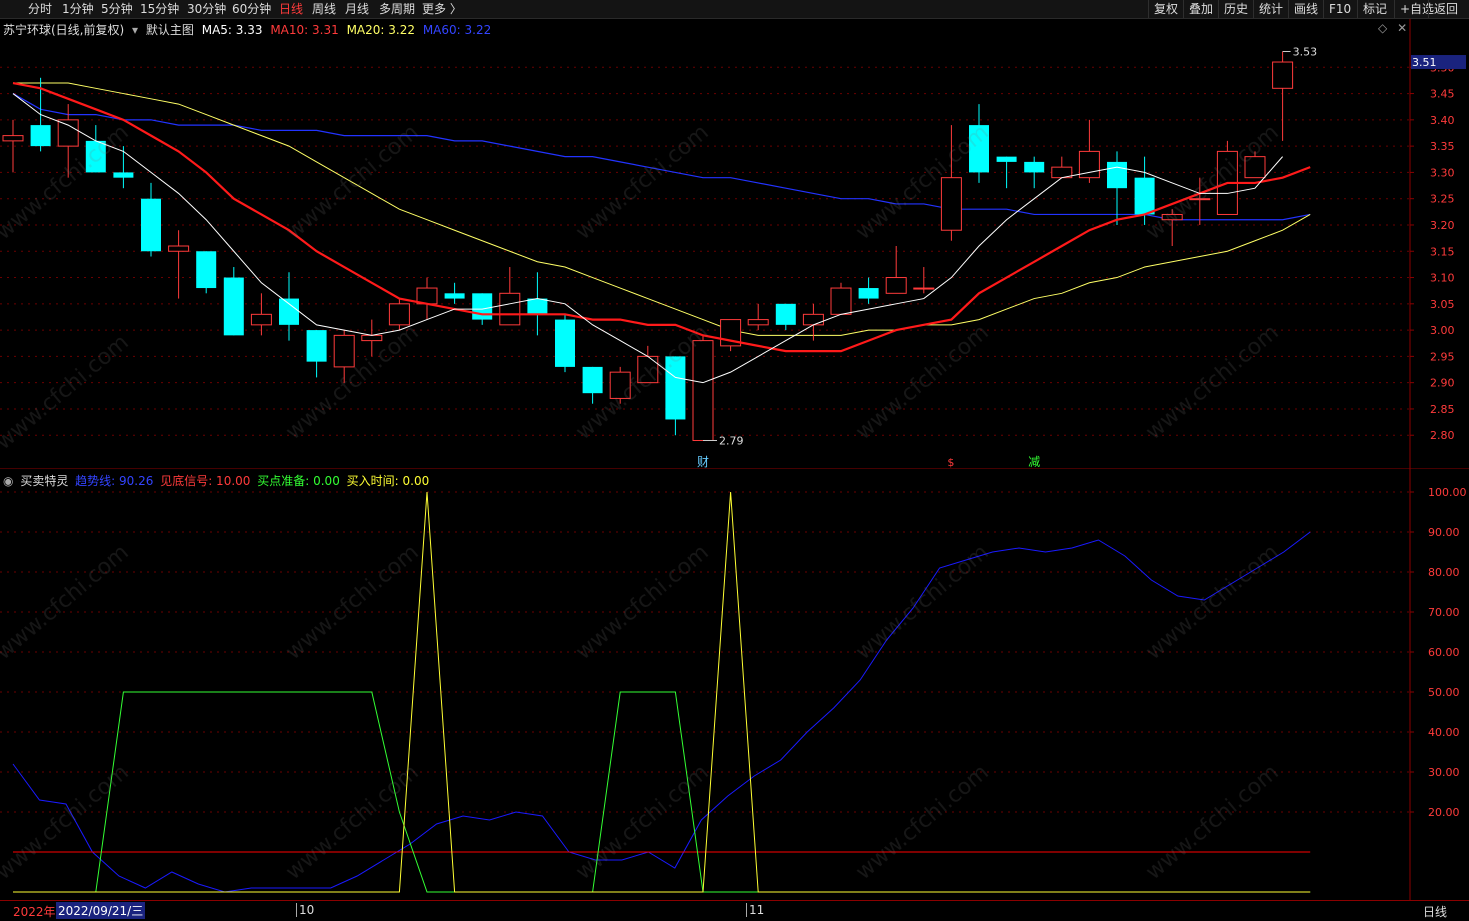 Image resolution: width=1469 pixels, height=921 pixels. What do you see at coordinates (291, 9) in the screenshot?
I see `period-tab-6: 日线` at bounding box center [291, 9].